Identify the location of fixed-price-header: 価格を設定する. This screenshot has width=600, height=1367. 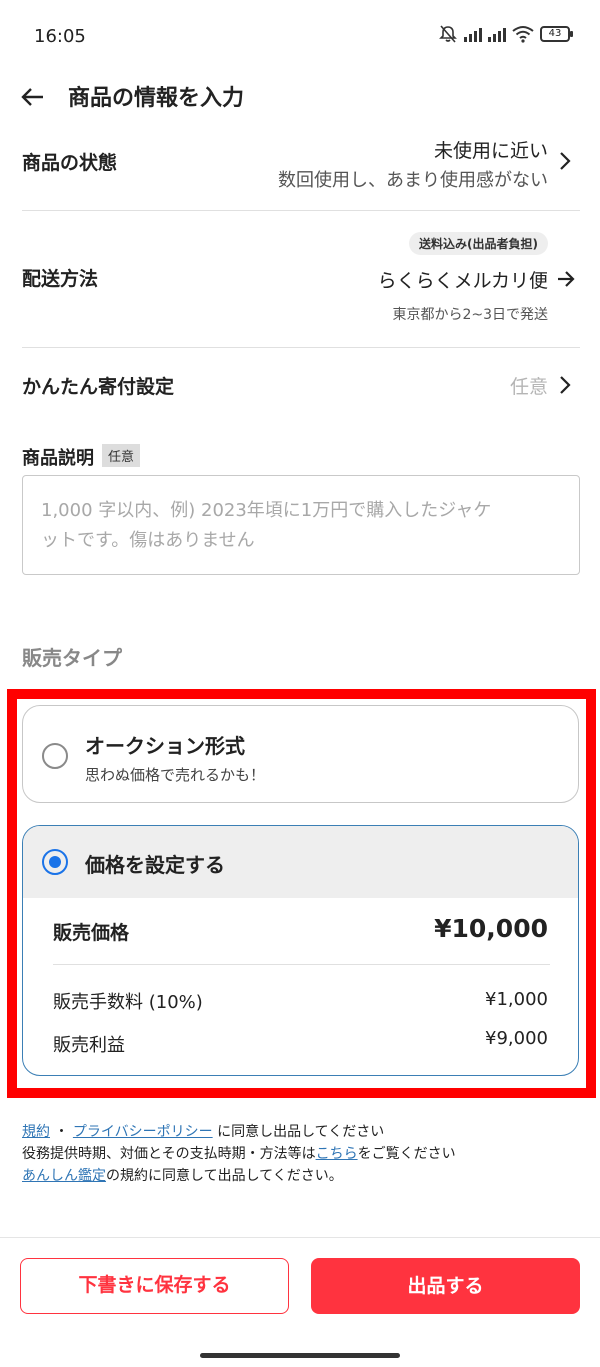
(300, 862).